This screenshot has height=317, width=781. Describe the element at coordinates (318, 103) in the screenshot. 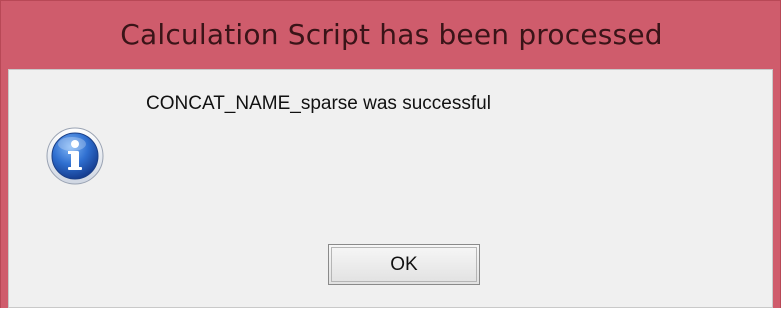

I see `dialog-message: CONCAT_NAME_sparse was successful` at that location.